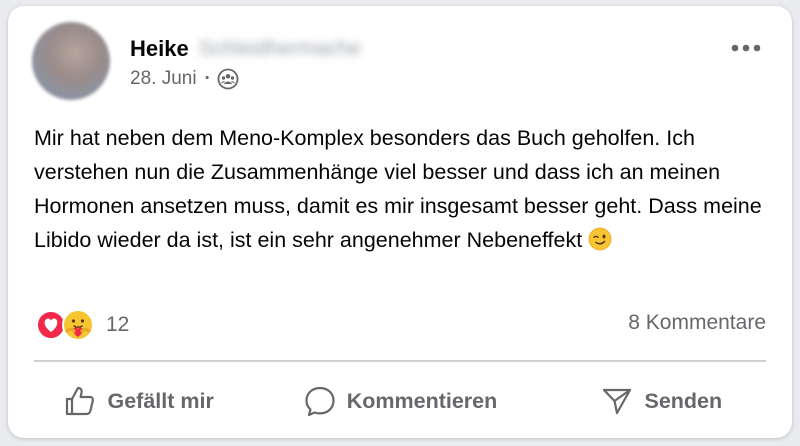  I want to click on post-meta: 28. Juni ·, so click(184, 79).